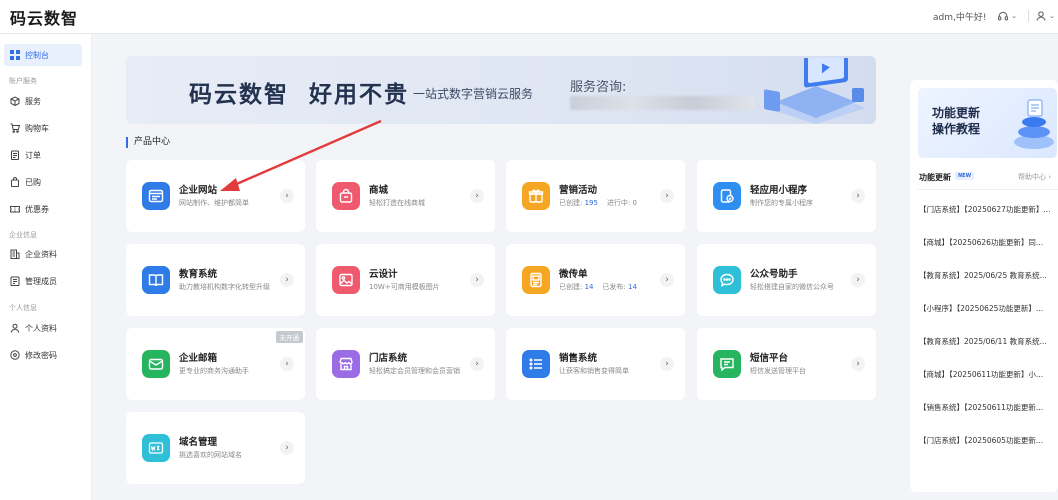 This screenshot has width=1058, height=500. Describe the element at coordinates (987, 123) in the screenshot. I see `promo-tutorial-banner: 功能更新 操作教程` at that location.